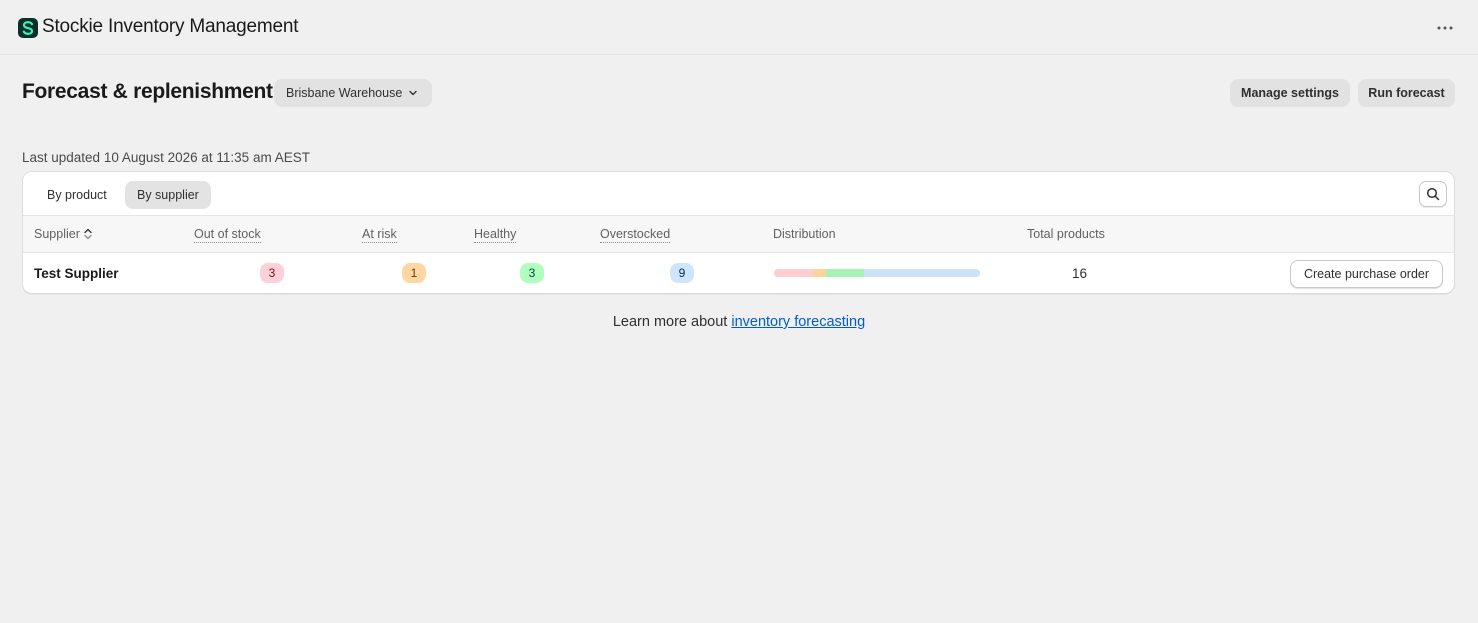 The image size is (1478, 623). I want to click on search-icon, so click(1433, 194).